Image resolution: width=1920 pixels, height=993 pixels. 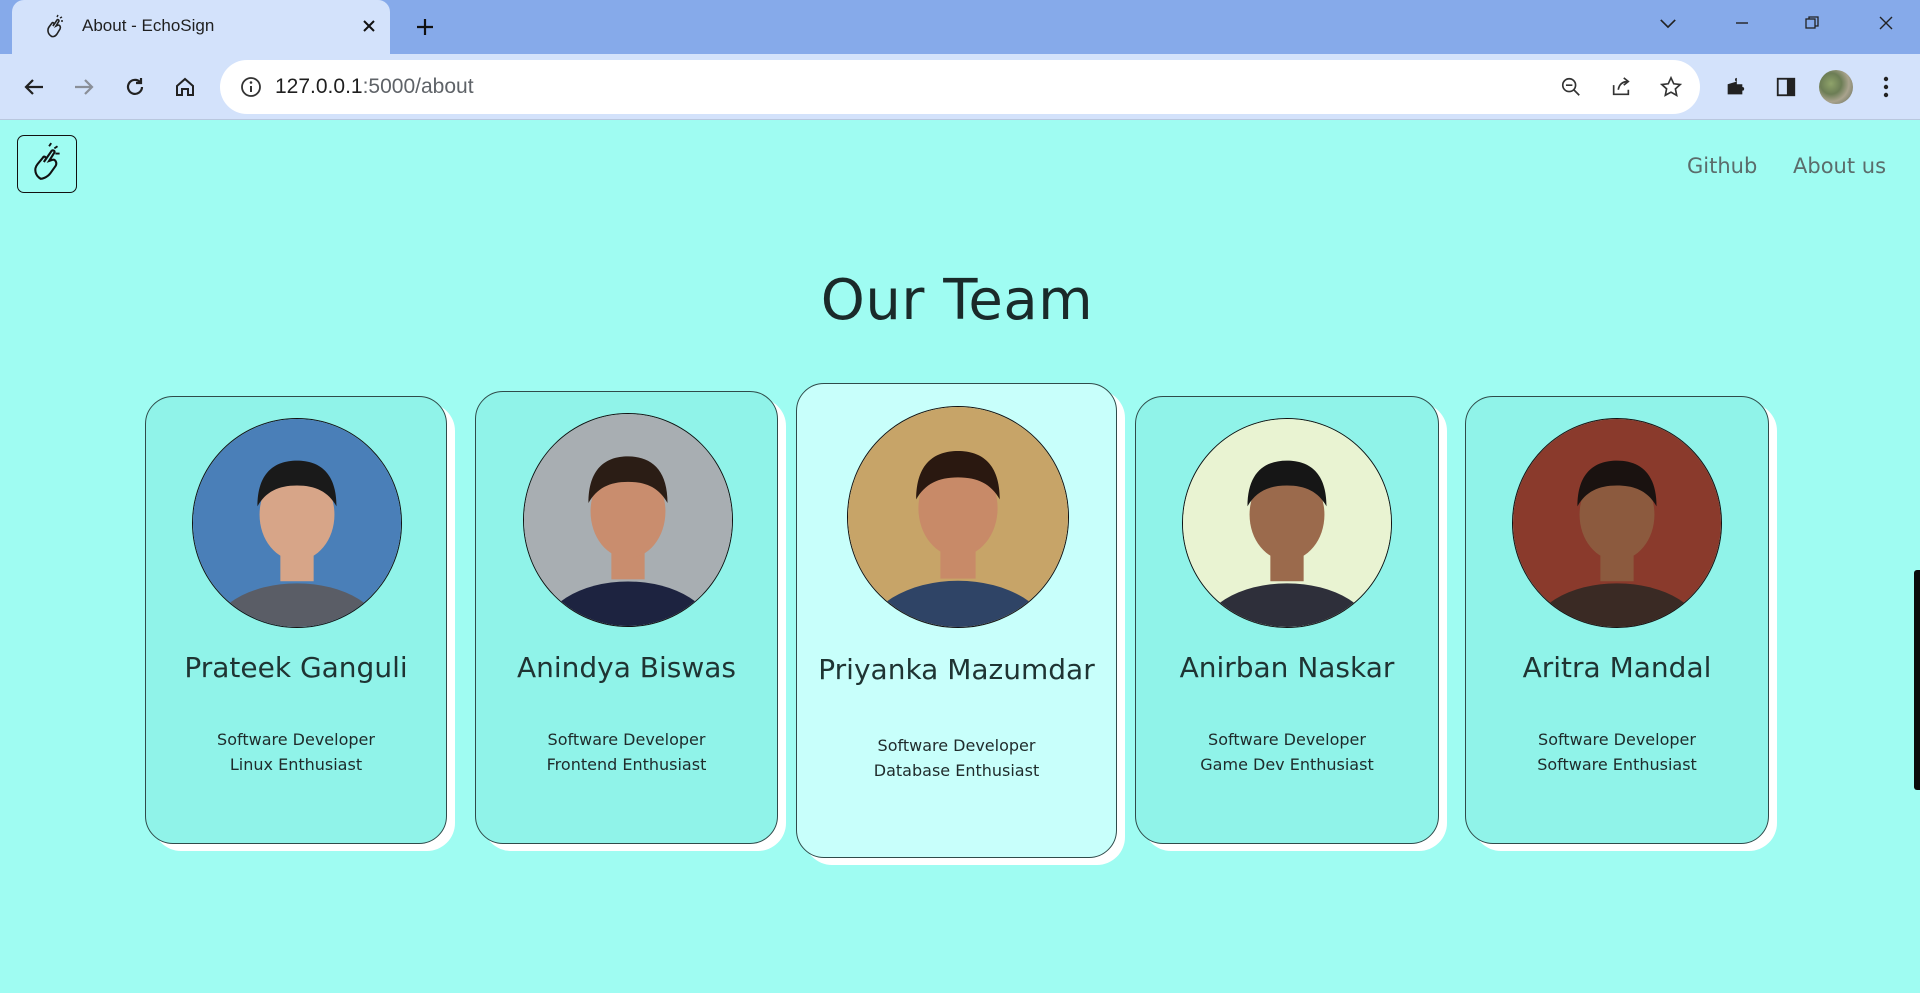 What do you see at coordinates (626, 764) in the screenshot?
I see `member-role-interest: Frontend Enthusiast` at bounding box center [626, 764].